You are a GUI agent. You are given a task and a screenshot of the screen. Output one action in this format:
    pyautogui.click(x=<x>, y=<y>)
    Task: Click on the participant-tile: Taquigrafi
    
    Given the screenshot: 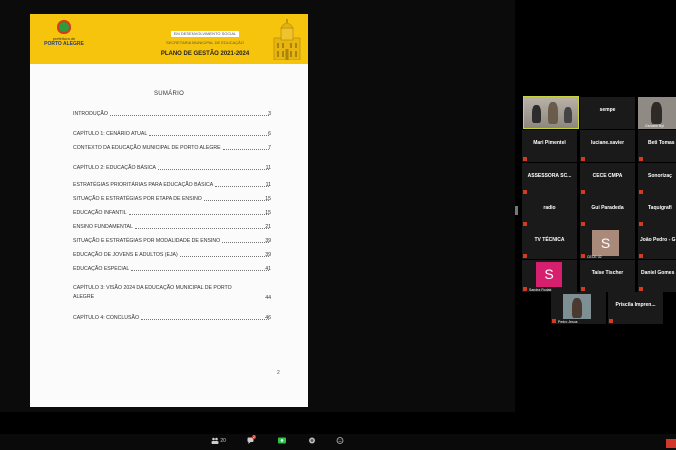 What is the action you would take?
    pyautogui.click(x=657, y=211)
    